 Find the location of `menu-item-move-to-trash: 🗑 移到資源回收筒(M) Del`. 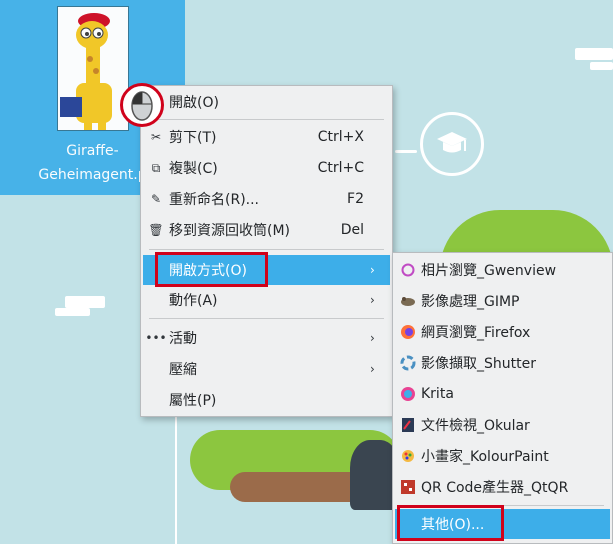

menu-item-move-to-trash: 🗑 移到資源回收筒(M) Del is located at coordinates (266, 230).